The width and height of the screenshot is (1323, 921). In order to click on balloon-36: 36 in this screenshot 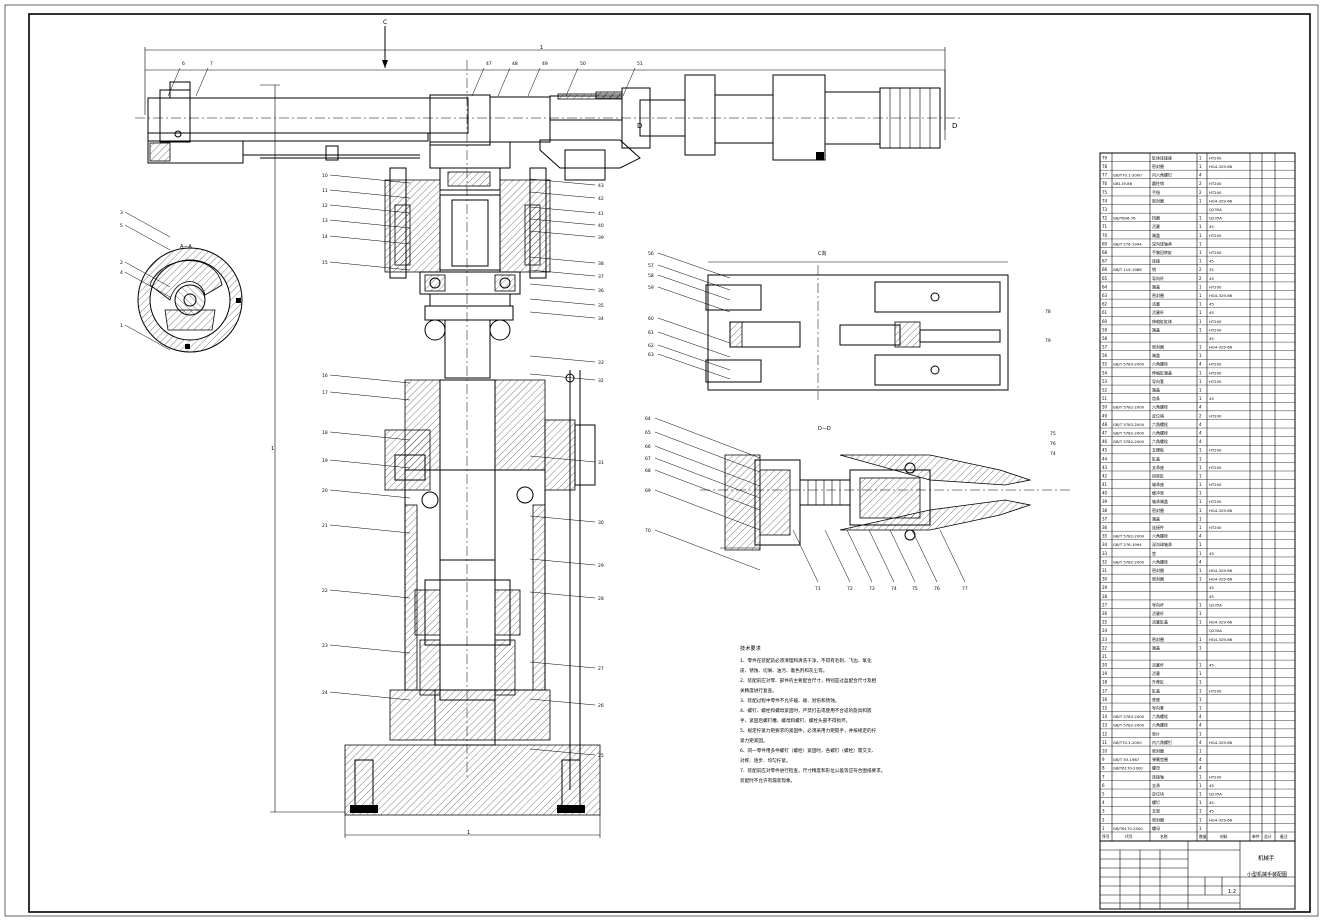, I will do `click(601, 291)`.